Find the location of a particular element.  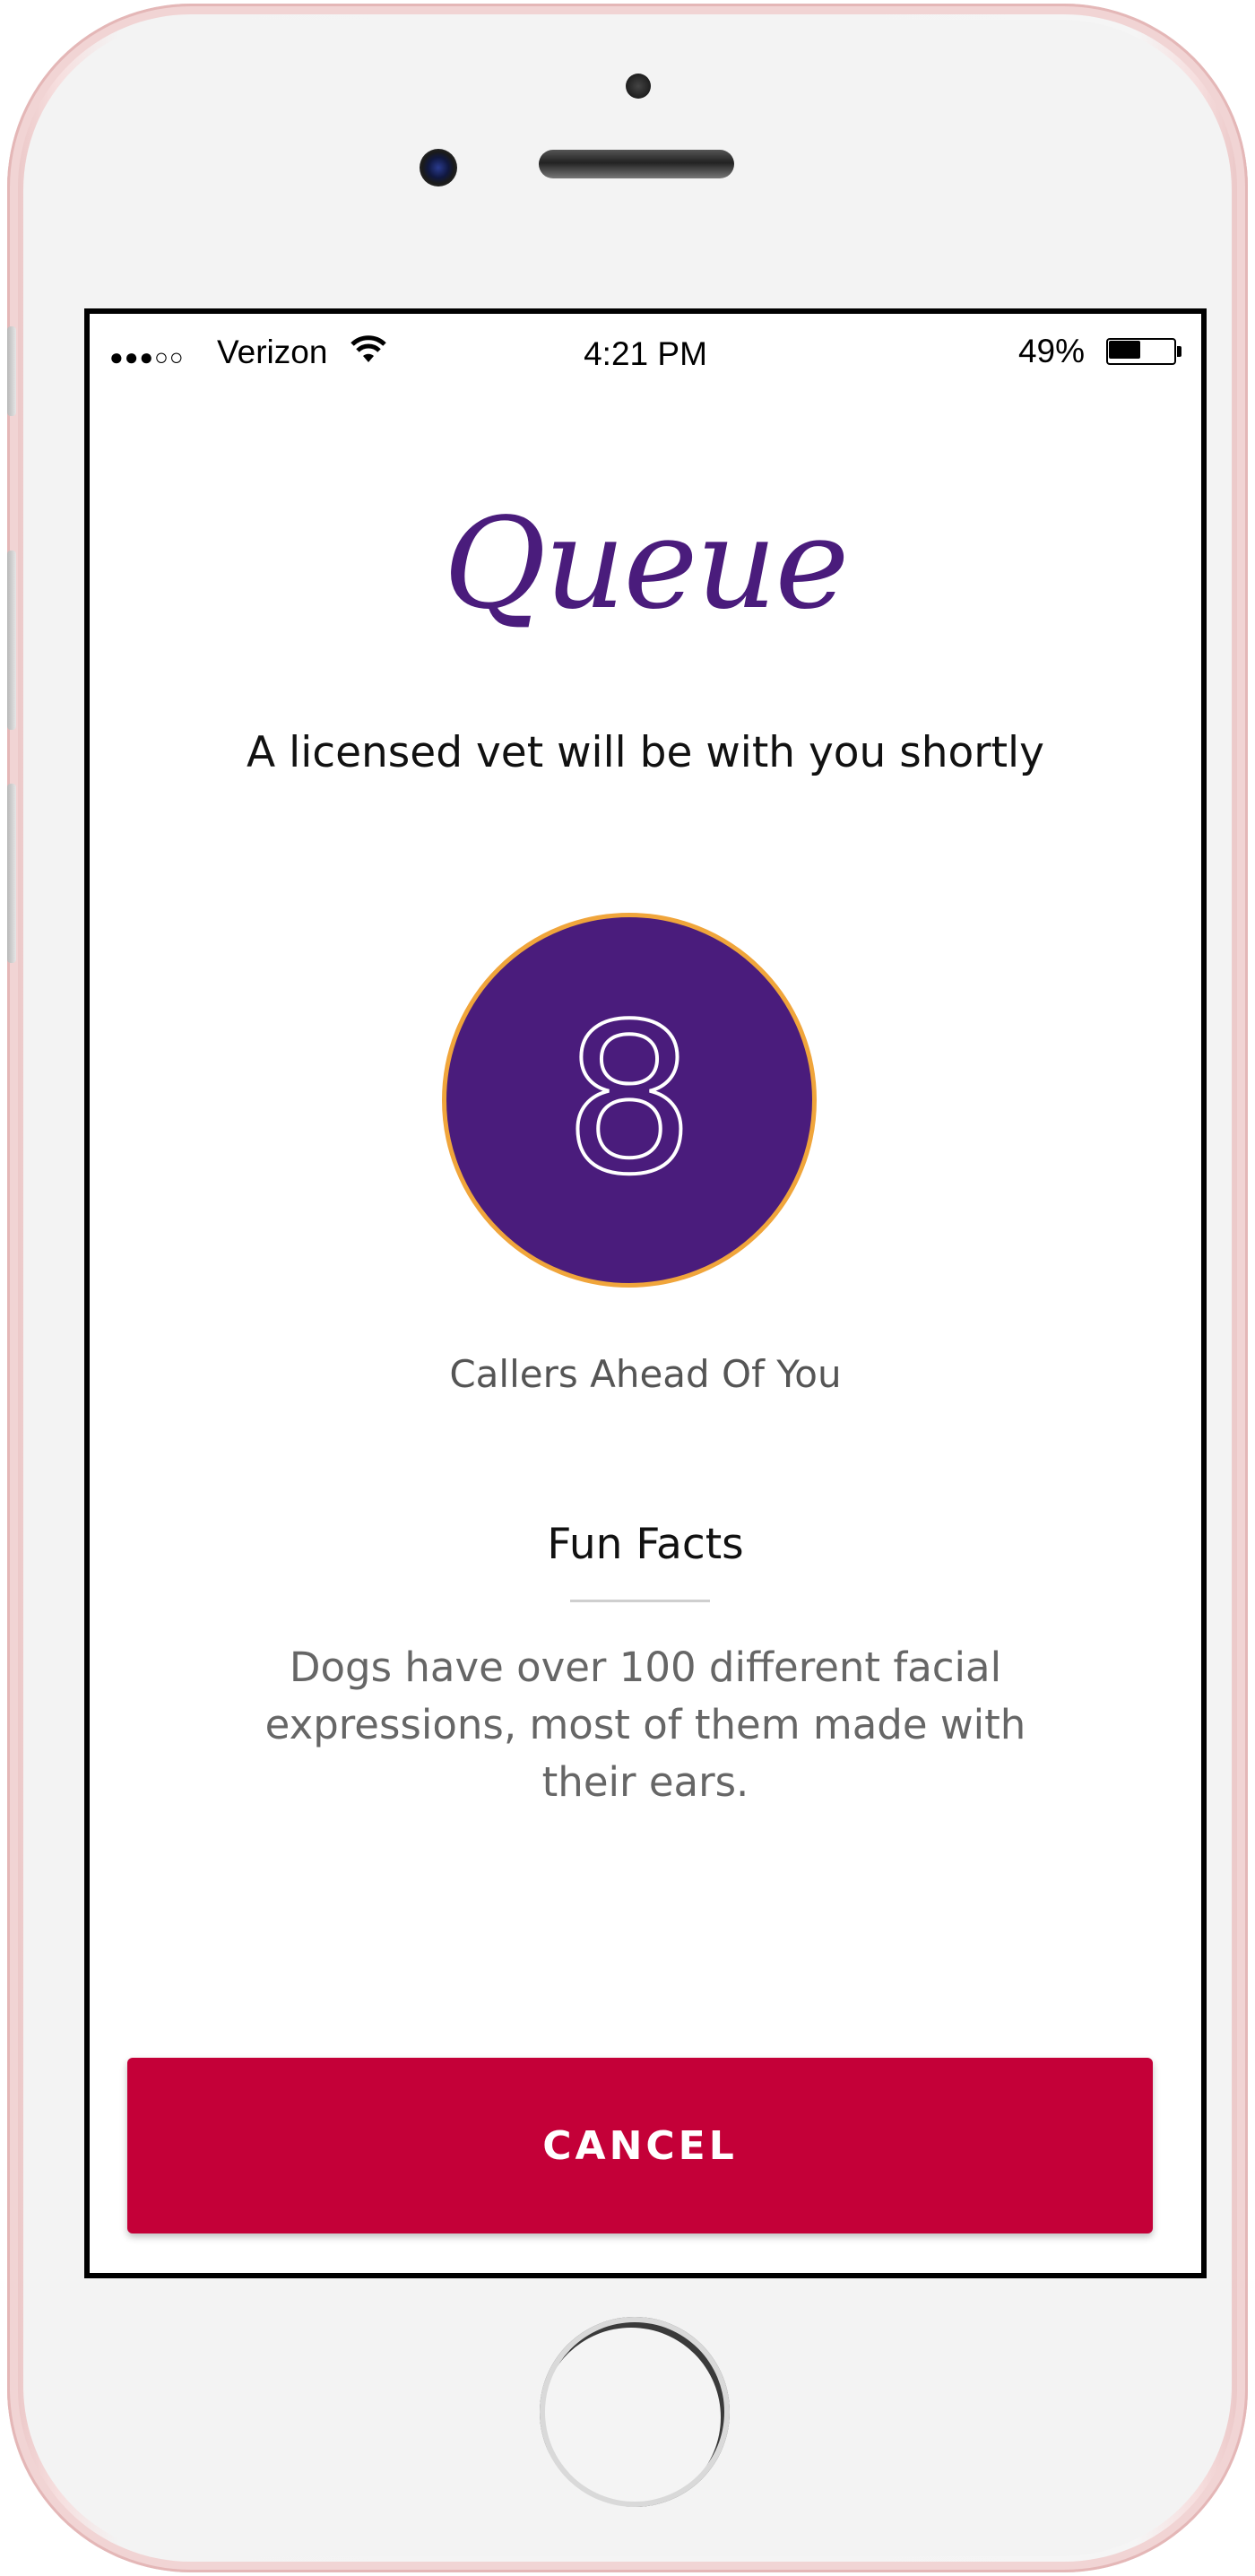

queue-position-badge: 8 is located at coordinates (629, 1100).